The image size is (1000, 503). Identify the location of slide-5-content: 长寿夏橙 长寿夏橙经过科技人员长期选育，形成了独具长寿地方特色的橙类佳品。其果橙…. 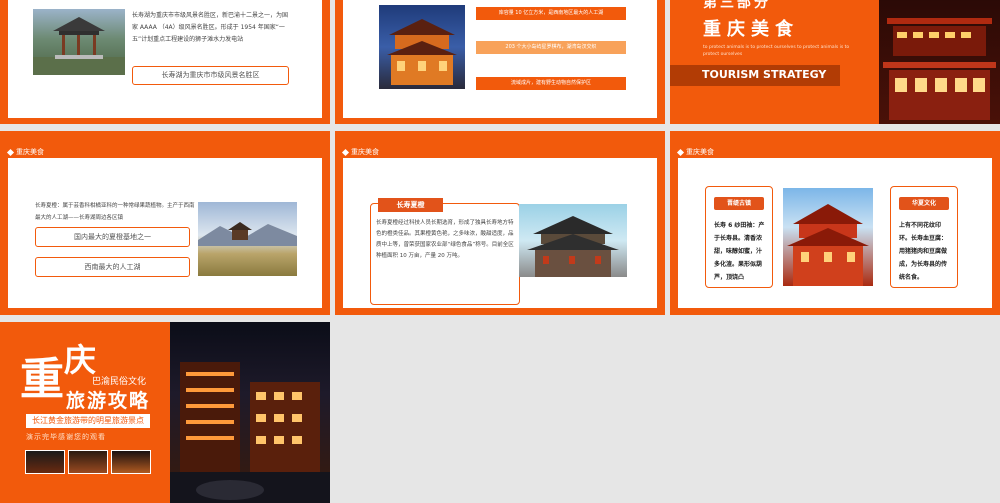
(500, 233).